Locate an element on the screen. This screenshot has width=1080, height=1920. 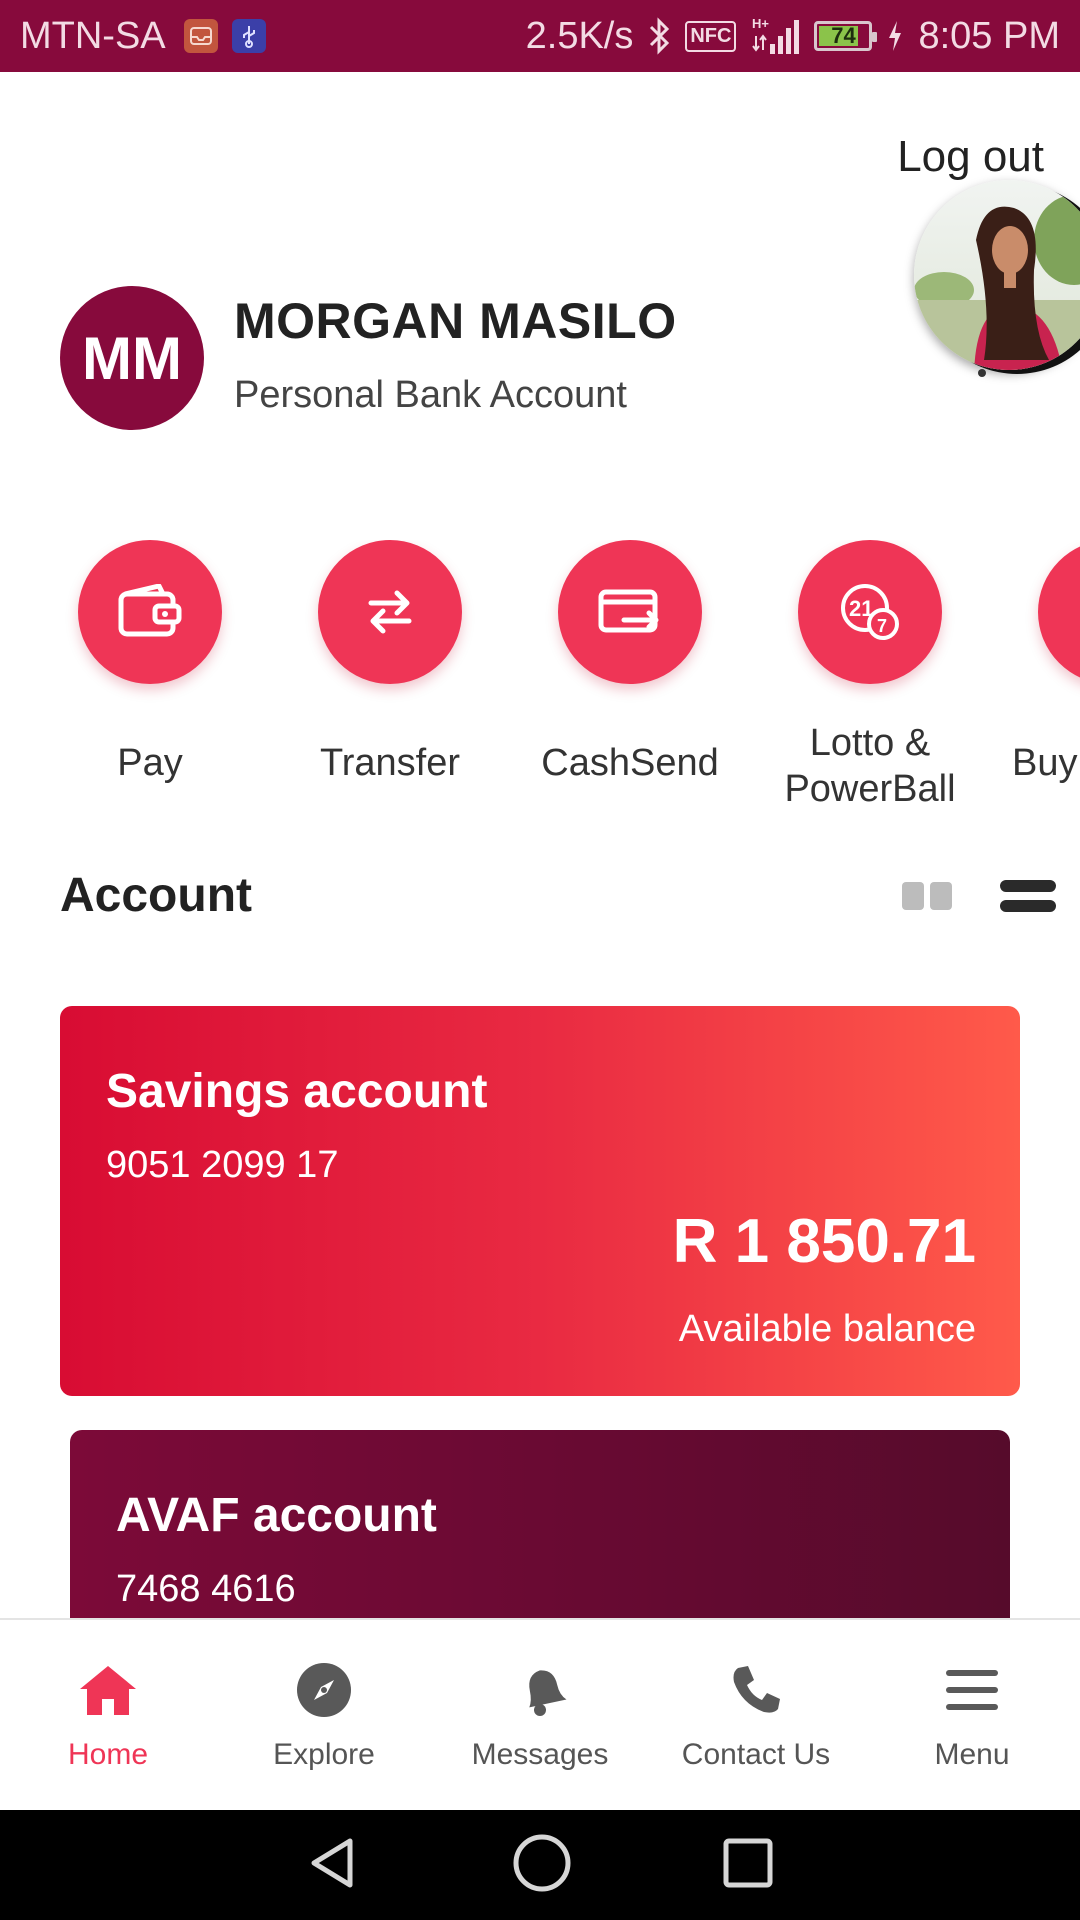
nav-home: Home is located at coordinates (108, 1715).